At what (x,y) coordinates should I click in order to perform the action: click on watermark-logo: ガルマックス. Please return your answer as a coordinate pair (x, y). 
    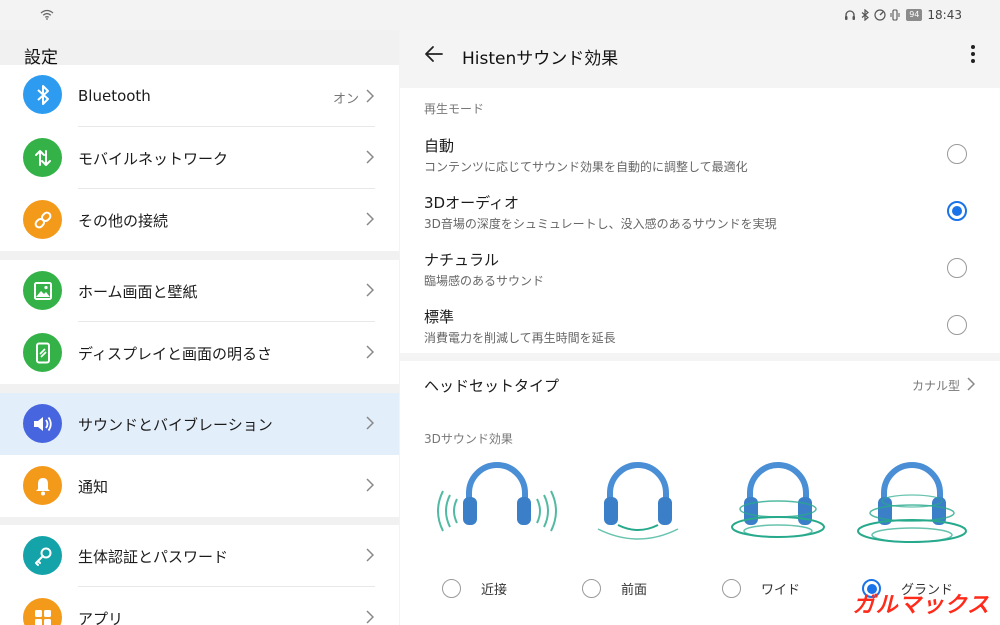
    Looking at the image, I should click on (921, 605).